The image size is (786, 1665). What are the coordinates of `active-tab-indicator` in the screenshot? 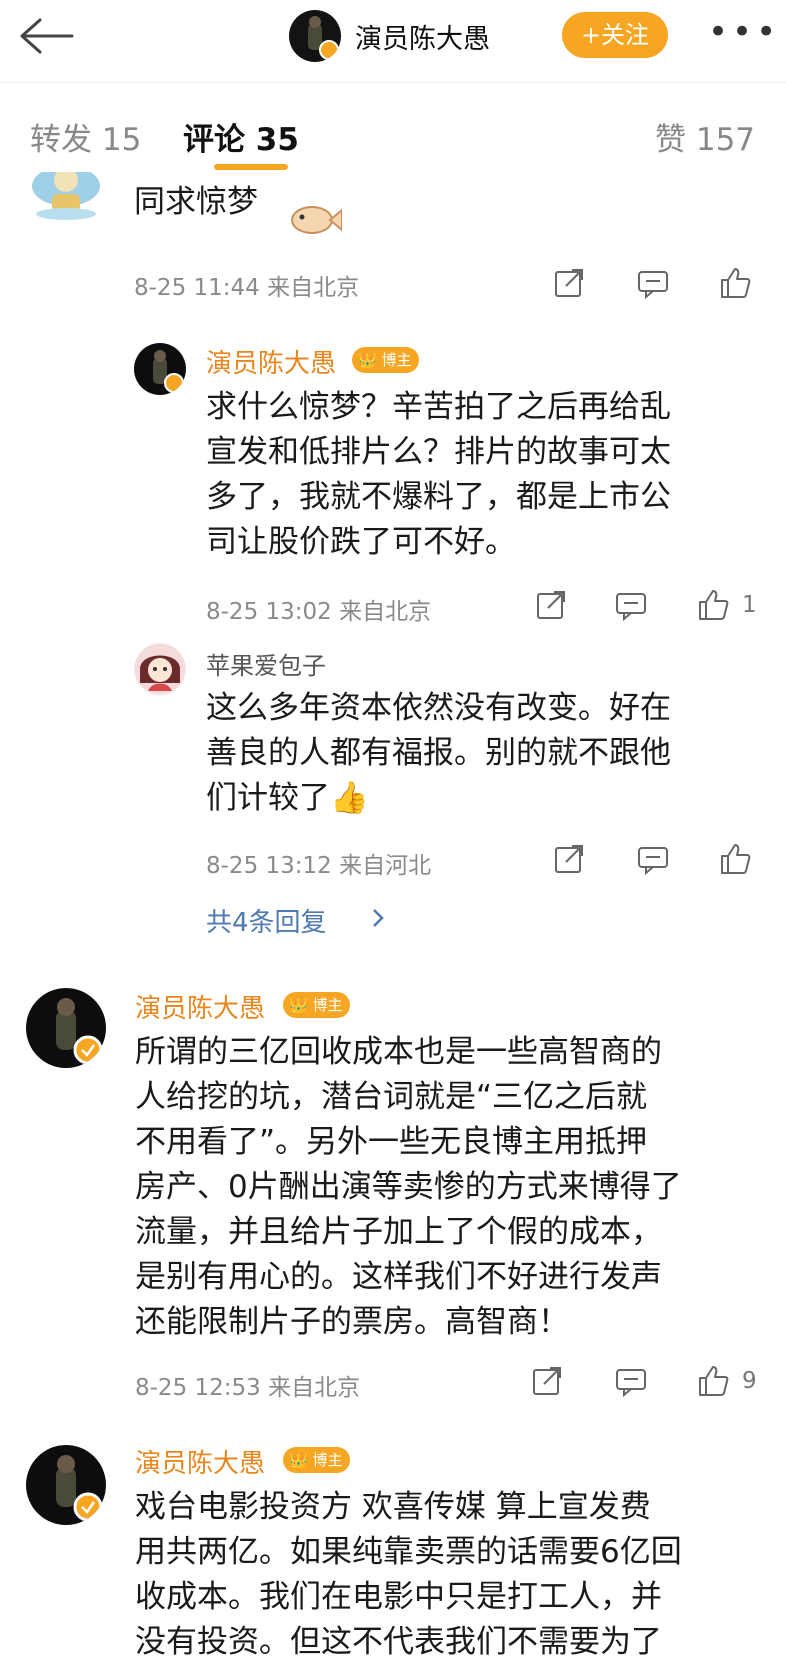 It's located at (251, 167).